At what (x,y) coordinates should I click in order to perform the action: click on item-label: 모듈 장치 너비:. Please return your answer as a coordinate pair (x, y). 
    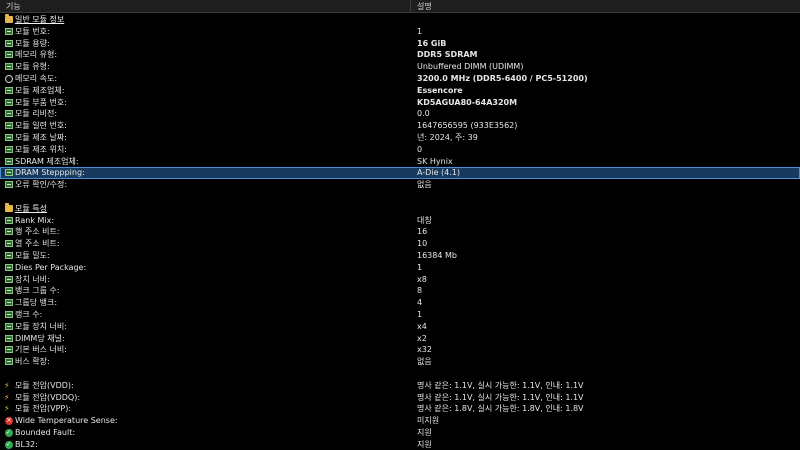
    Looking at the image, I should click on (41, 326).